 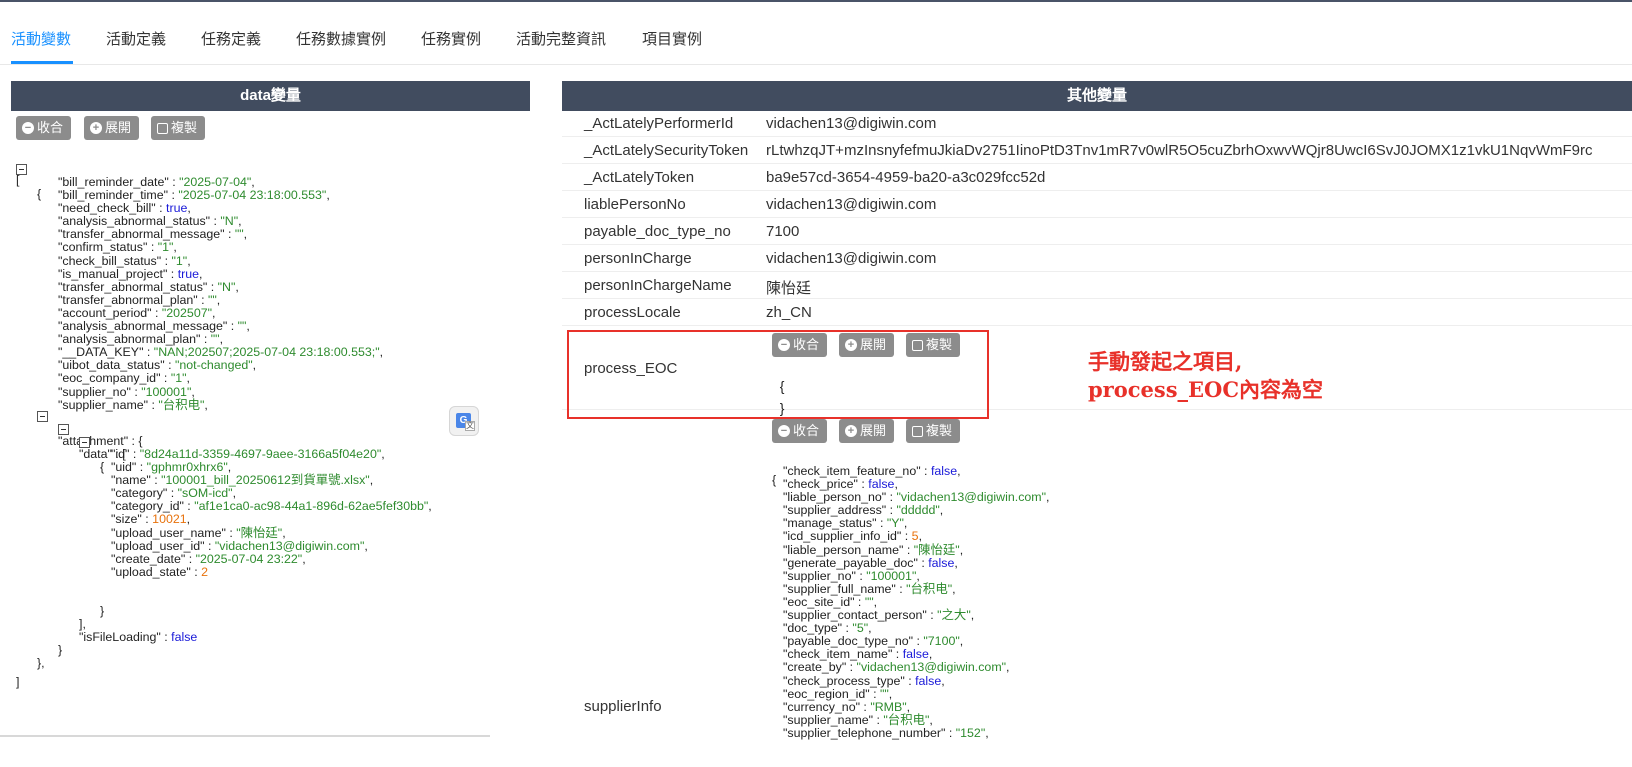 I want to click on table-row-supplier-info: supplierInfo, so click(x=623, y=706).